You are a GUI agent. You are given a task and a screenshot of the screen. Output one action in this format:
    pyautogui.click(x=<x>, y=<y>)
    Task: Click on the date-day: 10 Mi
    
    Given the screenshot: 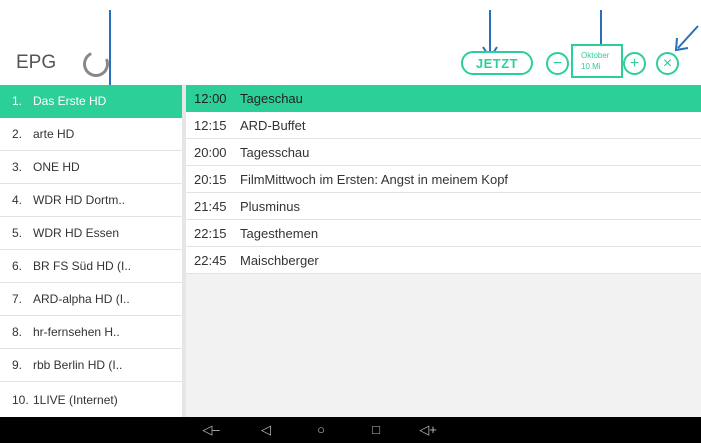 What is the action you would take?
    pyautogui.click(x=591, y=66)
    